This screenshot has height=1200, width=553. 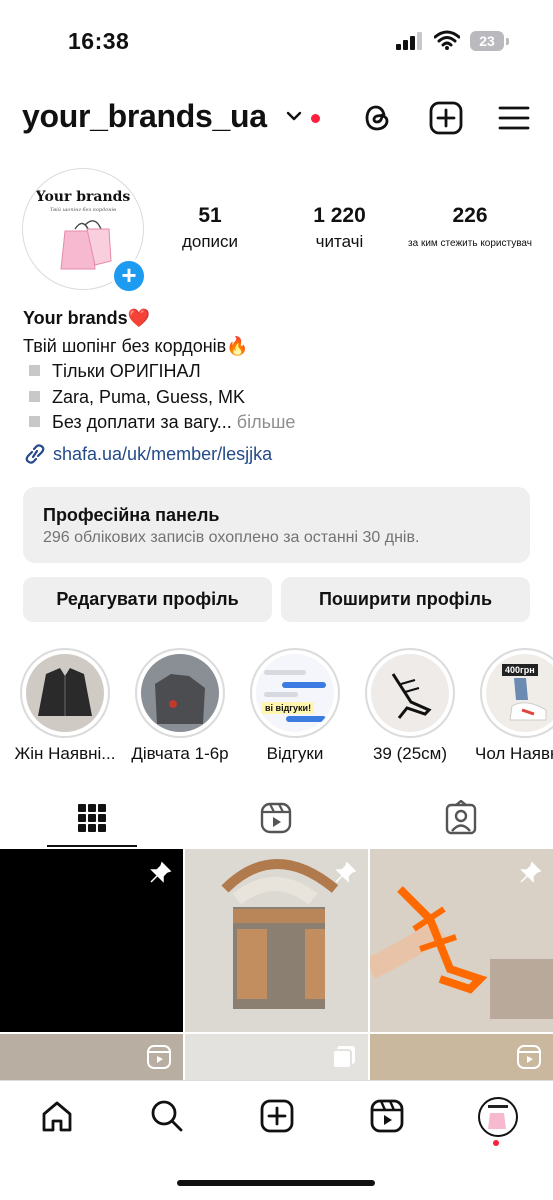 What do you see at coordinates (461, 818) in the screenshot?
I see `tagged-tab-icon` at bounding box center [461, 818].